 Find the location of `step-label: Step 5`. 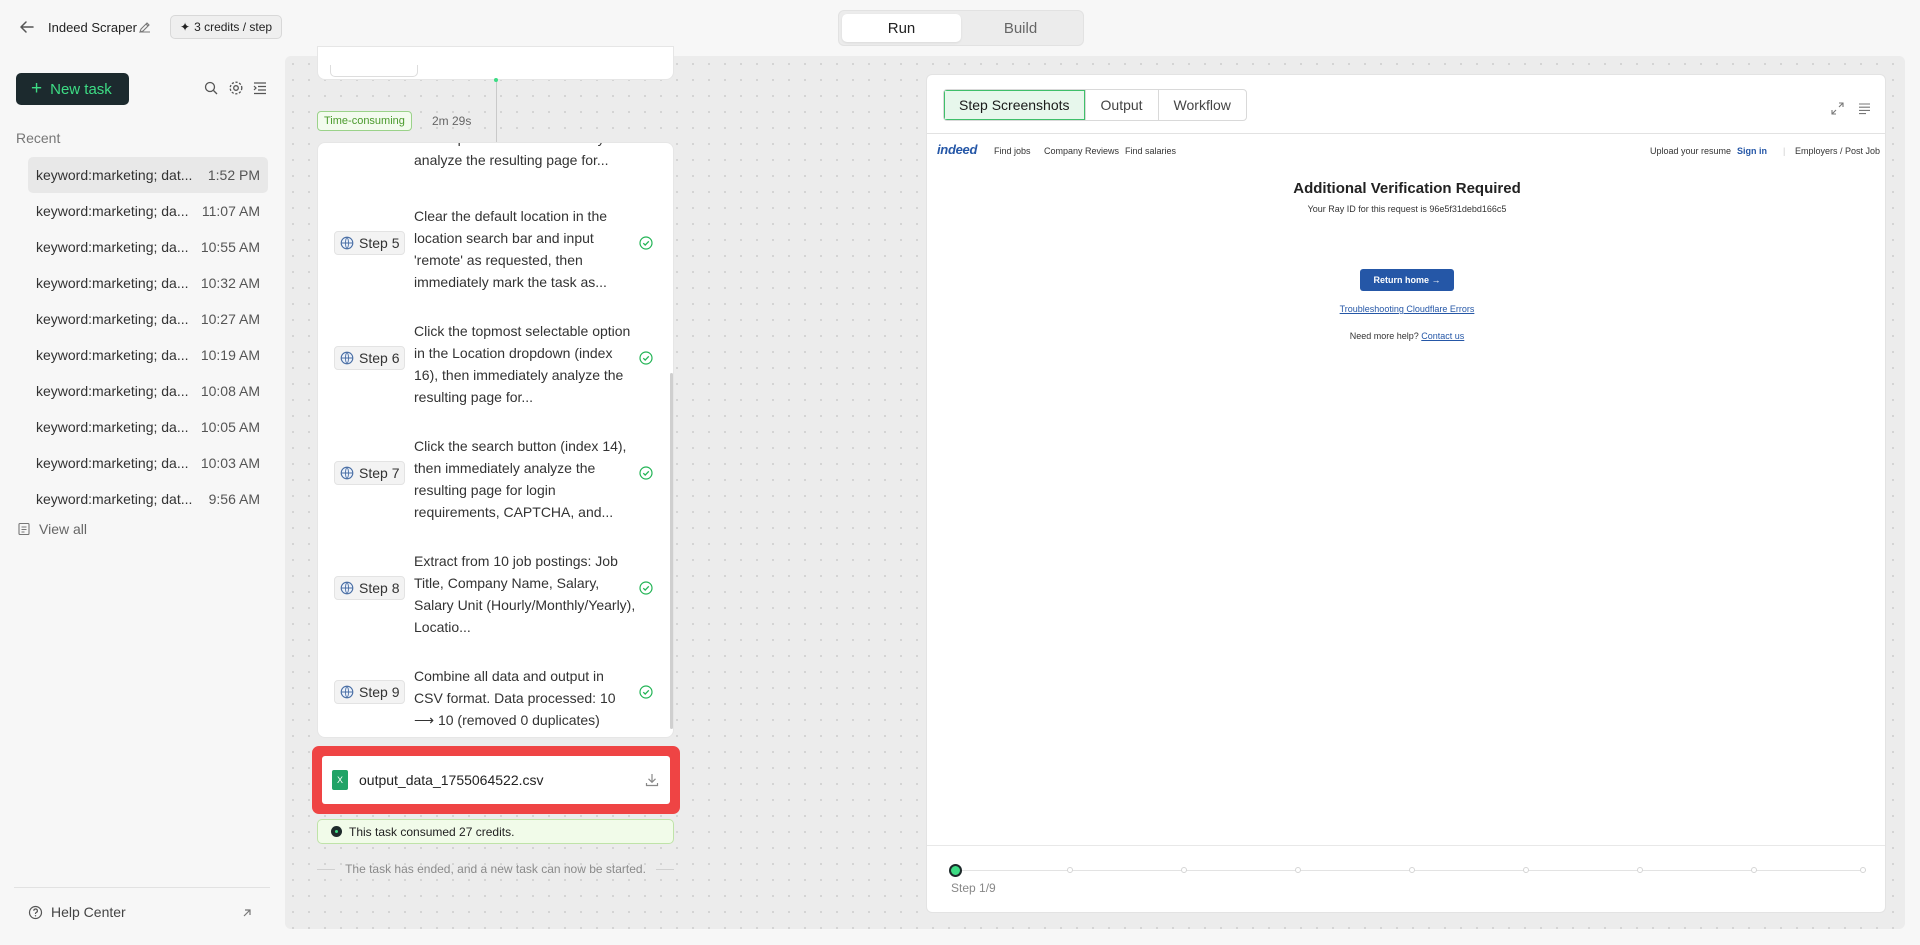

step-label: Step 5 is located at coordinates (379, 243).